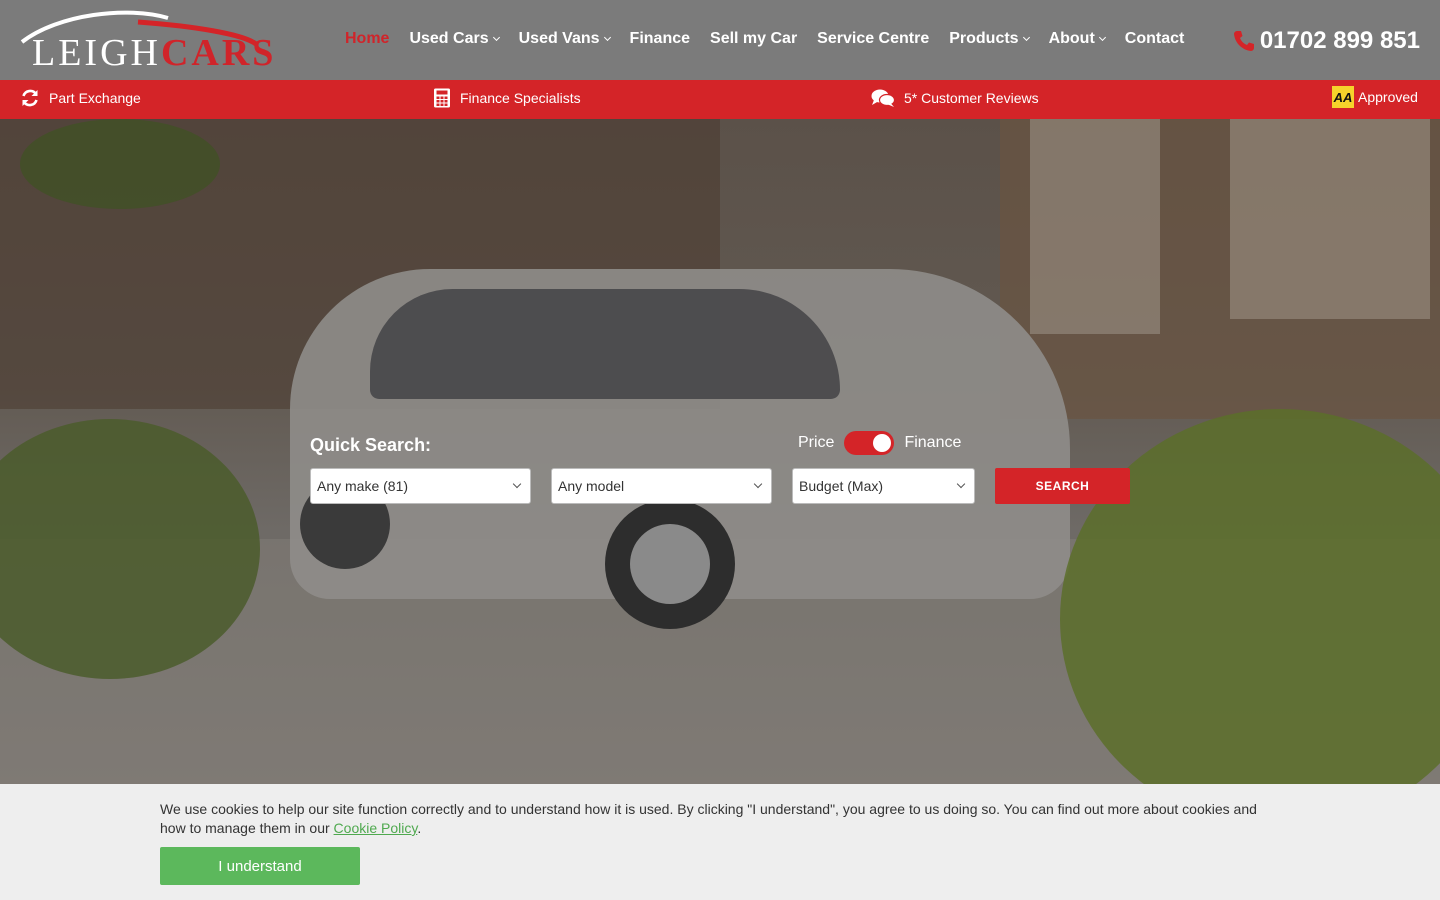 This screenshot has height=900, width=1440. What do you see at coordinates (96, 53) in the screenshot?
I see `logo-text-leigh: LEIGH` at bounding box center [96, 53].